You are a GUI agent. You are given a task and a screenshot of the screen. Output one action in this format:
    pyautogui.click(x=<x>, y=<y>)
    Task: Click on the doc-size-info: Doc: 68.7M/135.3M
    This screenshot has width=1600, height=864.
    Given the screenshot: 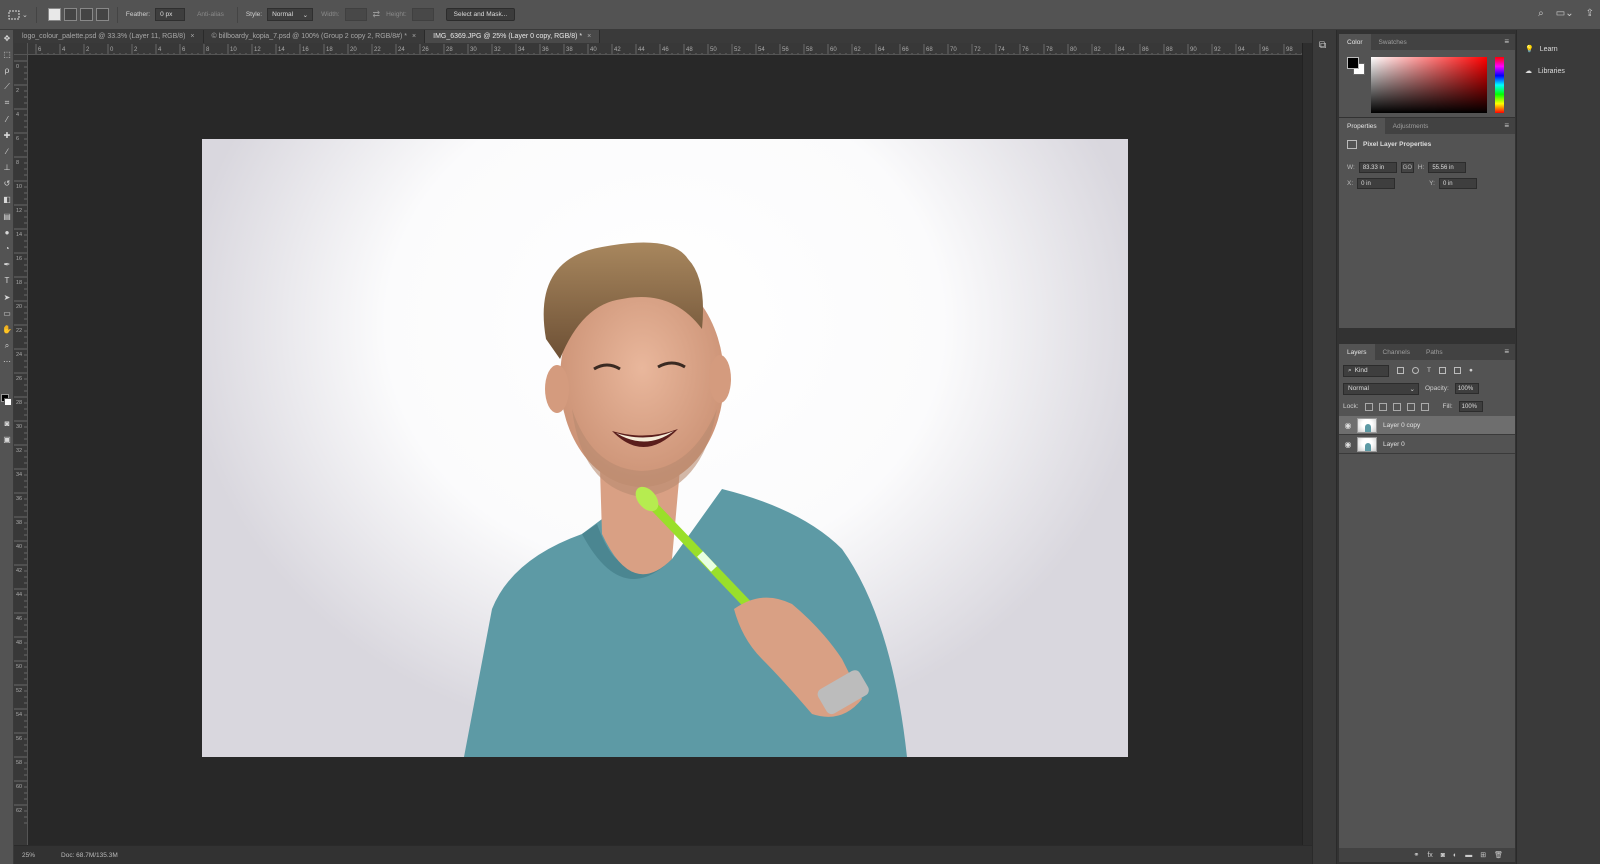 What is the action you would take?
    pyautogui.click(x=89, y=855)
    